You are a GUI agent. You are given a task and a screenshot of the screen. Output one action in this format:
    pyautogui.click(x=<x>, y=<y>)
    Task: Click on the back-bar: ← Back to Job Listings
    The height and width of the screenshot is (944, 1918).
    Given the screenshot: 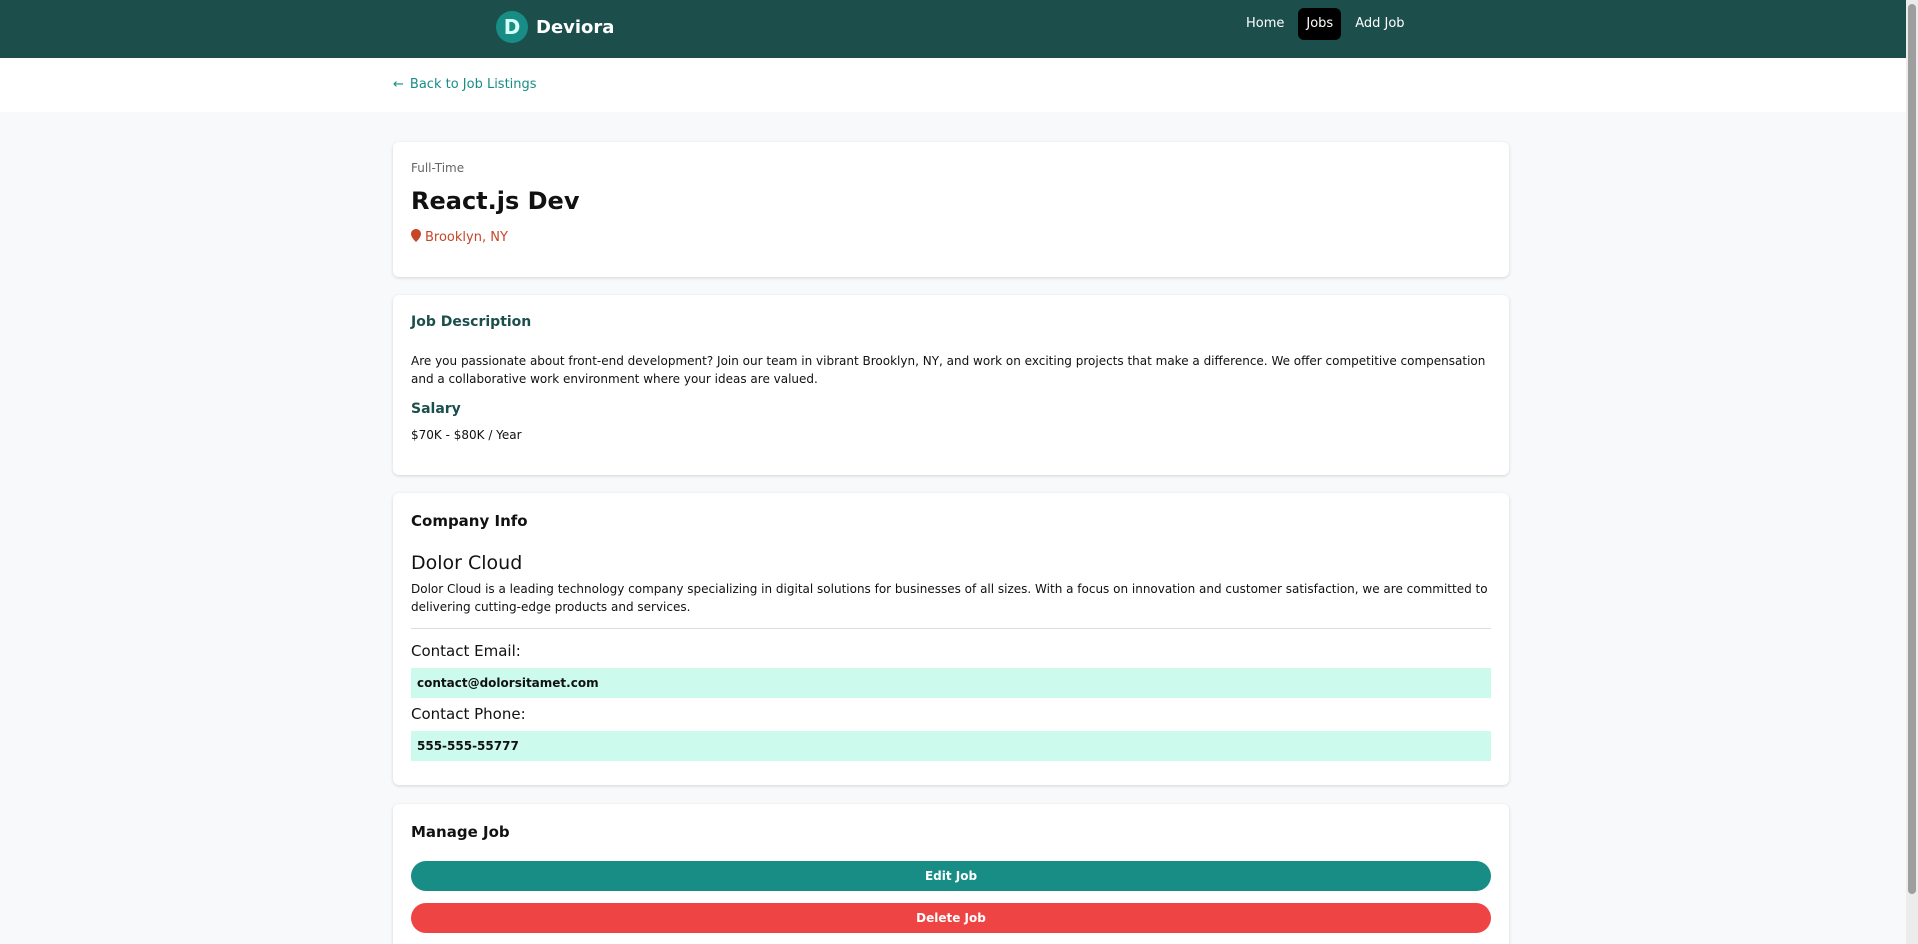 What is the action you would take?
    pyautogui.click(x=953, y=85)
    